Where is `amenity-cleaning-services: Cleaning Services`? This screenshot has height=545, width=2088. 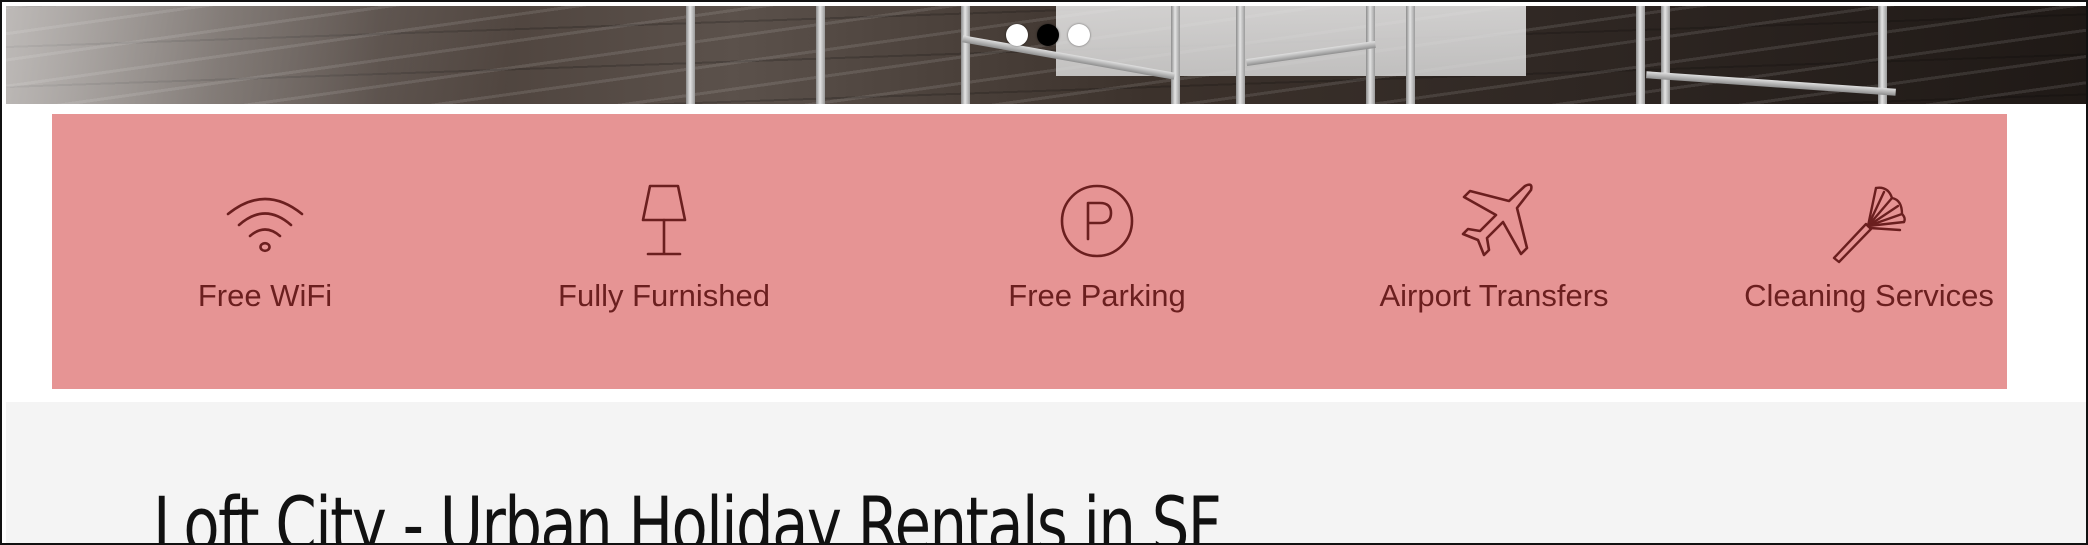
amenity-cleaning-services: Cleaning Services is located at coordinates (1869, 246).